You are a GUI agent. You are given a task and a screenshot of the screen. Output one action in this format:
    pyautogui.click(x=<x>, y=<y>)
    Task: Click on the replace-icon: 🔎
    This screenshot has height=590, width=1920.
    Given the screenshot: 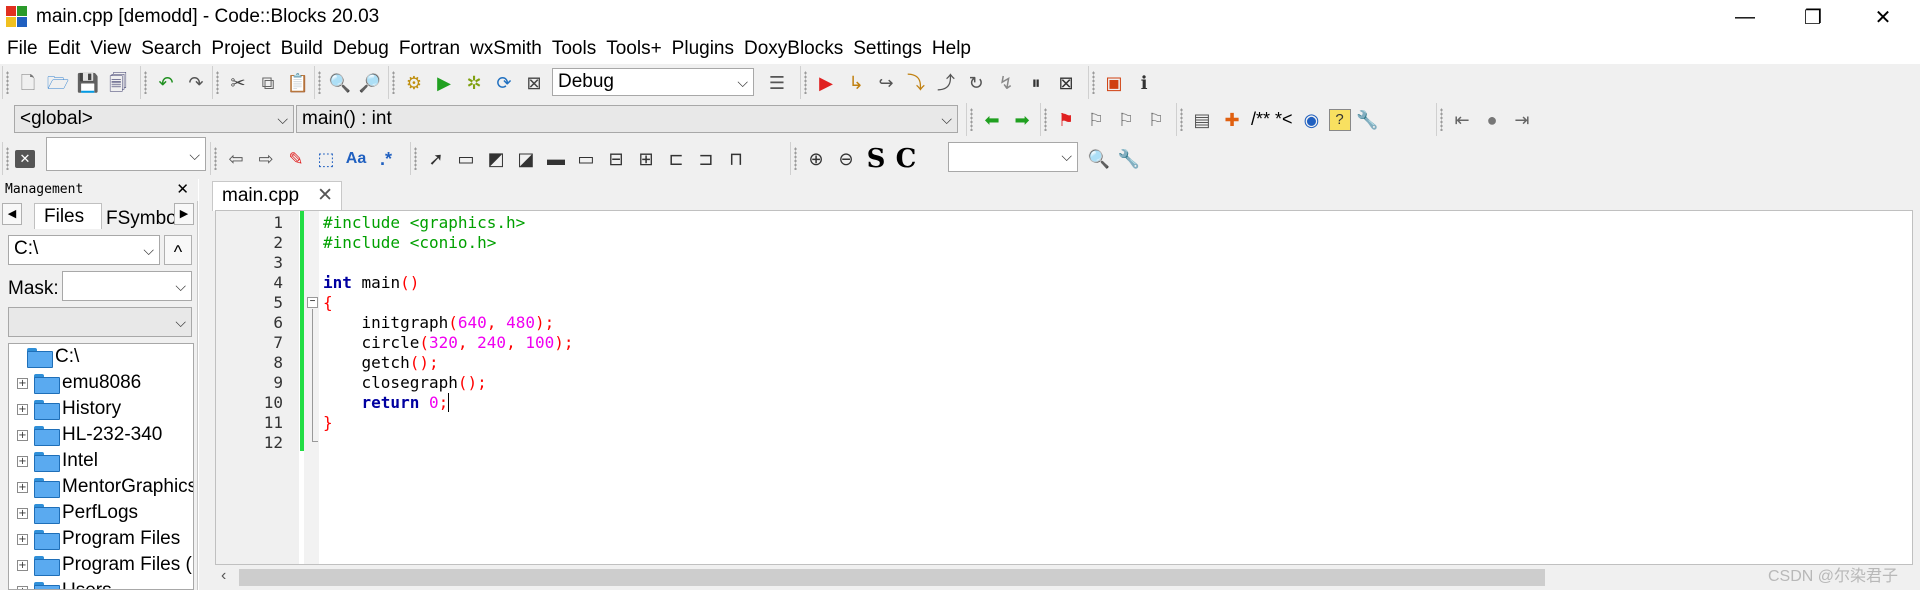 What is the action you would take?
    pyautogui.click(x=370, y=83)
    